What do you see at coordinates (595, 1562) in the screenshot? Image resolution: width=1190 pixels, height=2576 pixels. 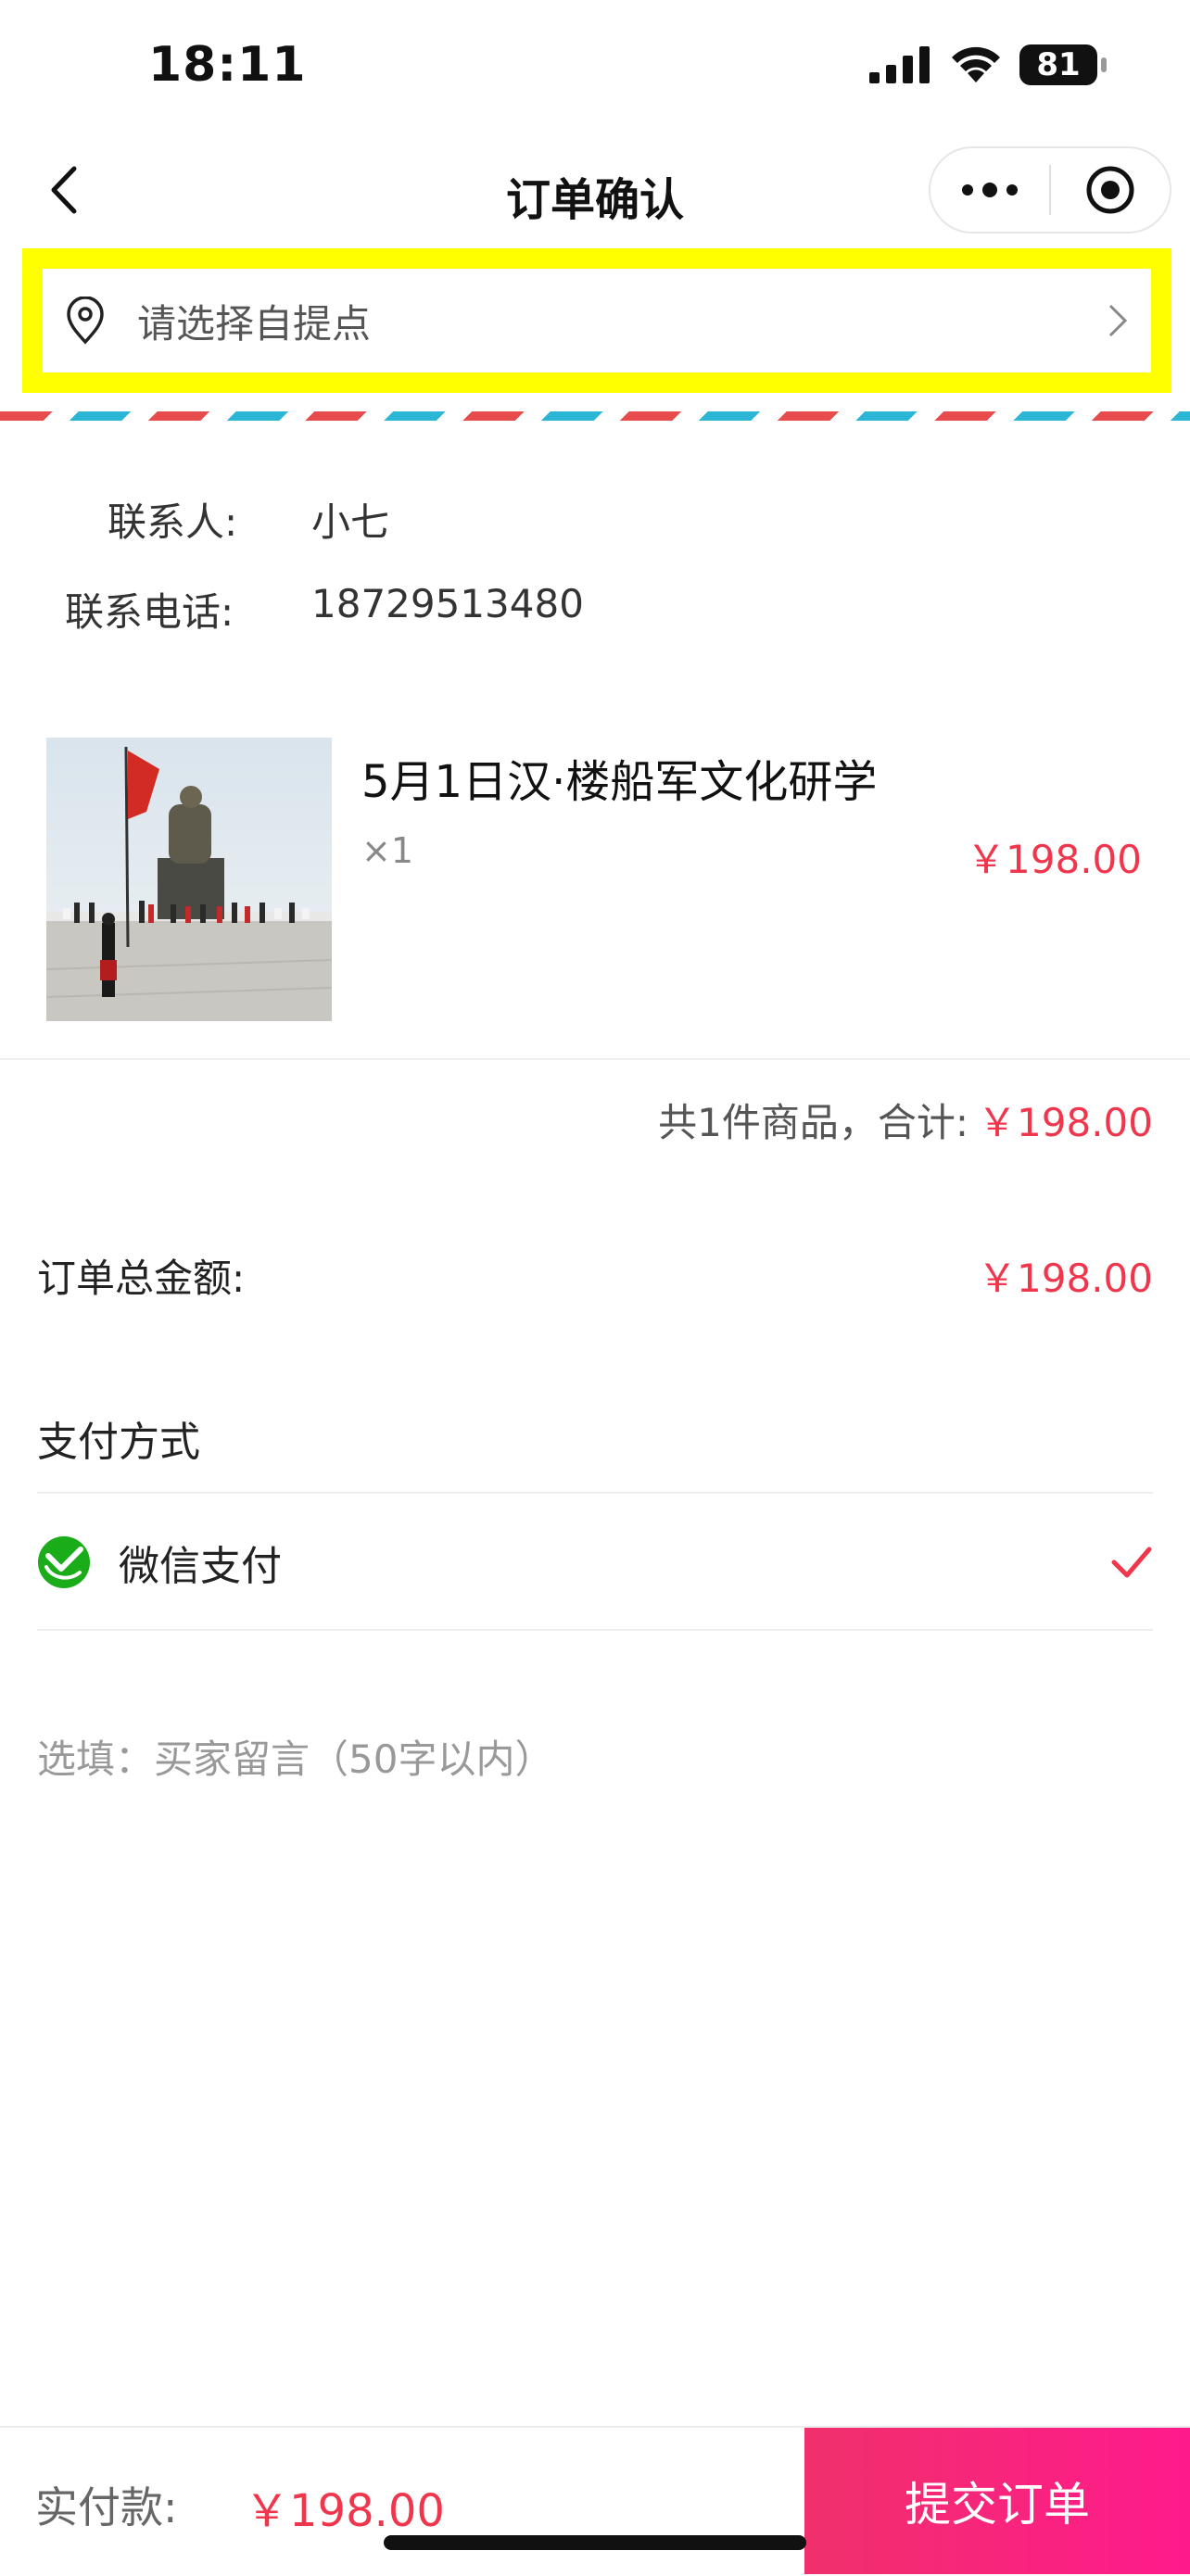 I see `wechat-pay-option: 微信支付` at bounding box center [595, 1562].